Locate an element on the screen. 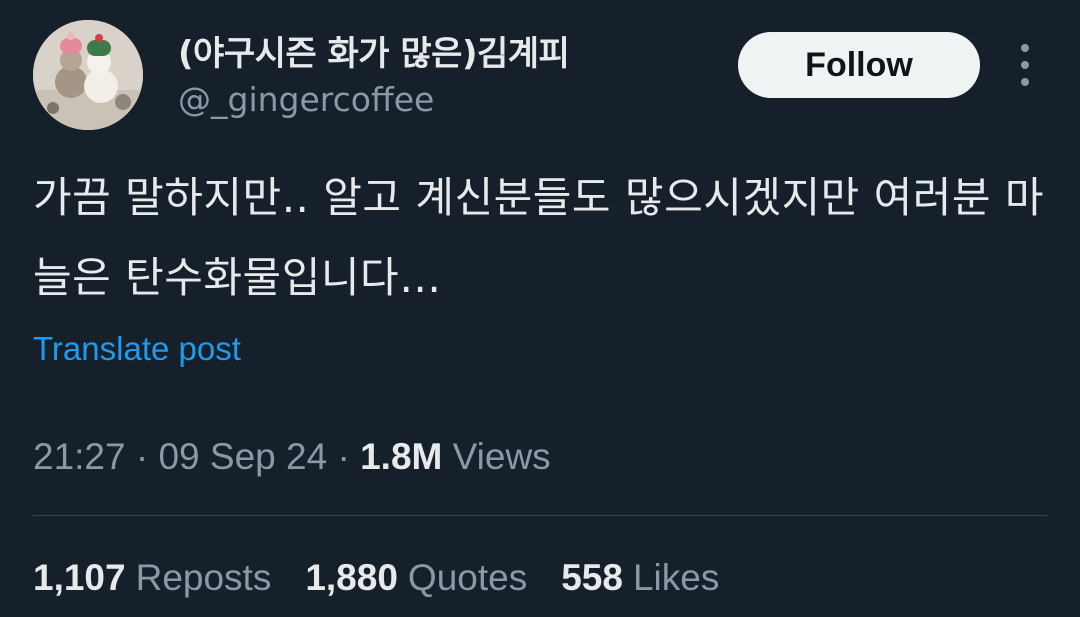 The image size is (1080, 617). divider is located at coordinates (540, 515).